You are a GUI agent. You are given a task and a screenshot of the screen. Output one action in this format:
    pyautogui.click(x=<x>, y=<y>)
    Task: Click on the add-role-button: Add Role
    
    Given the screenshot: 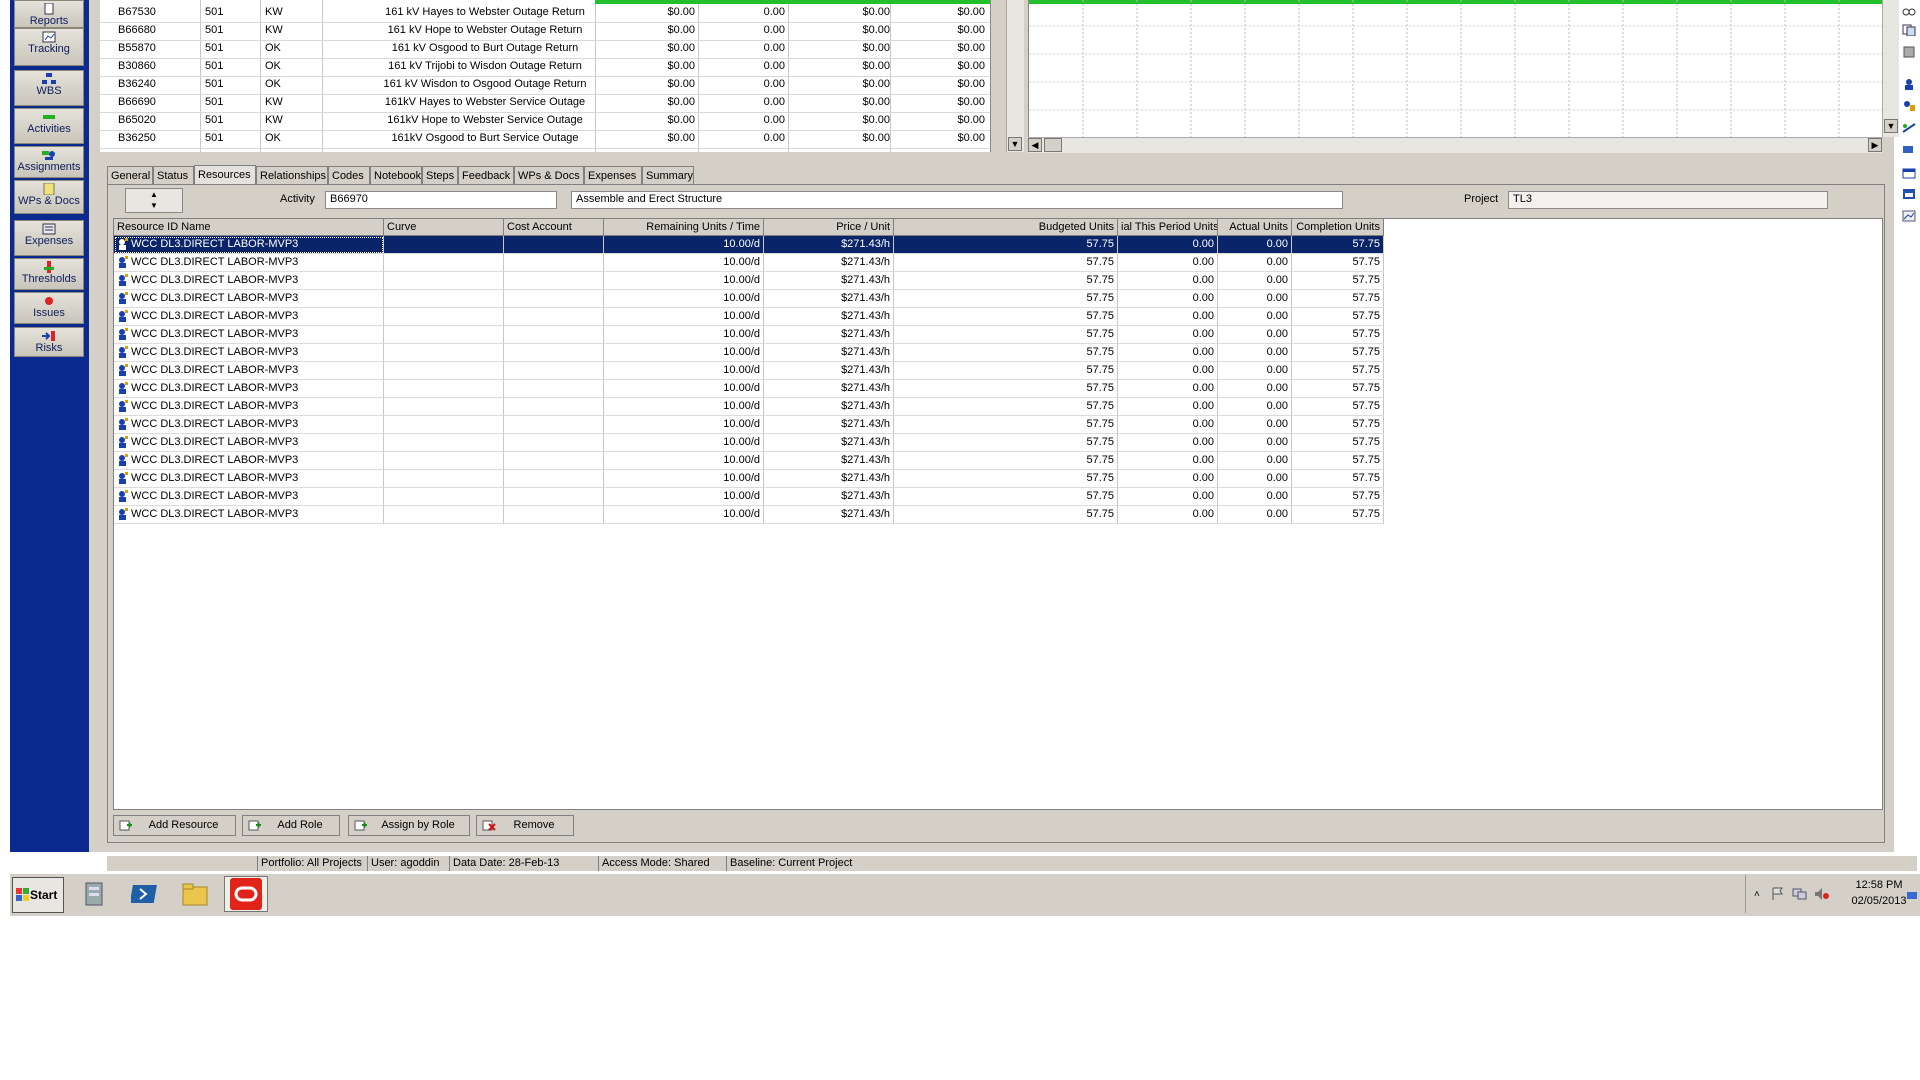 What is the action you would take?
    pyautogui.click(x=291, y=825)
    